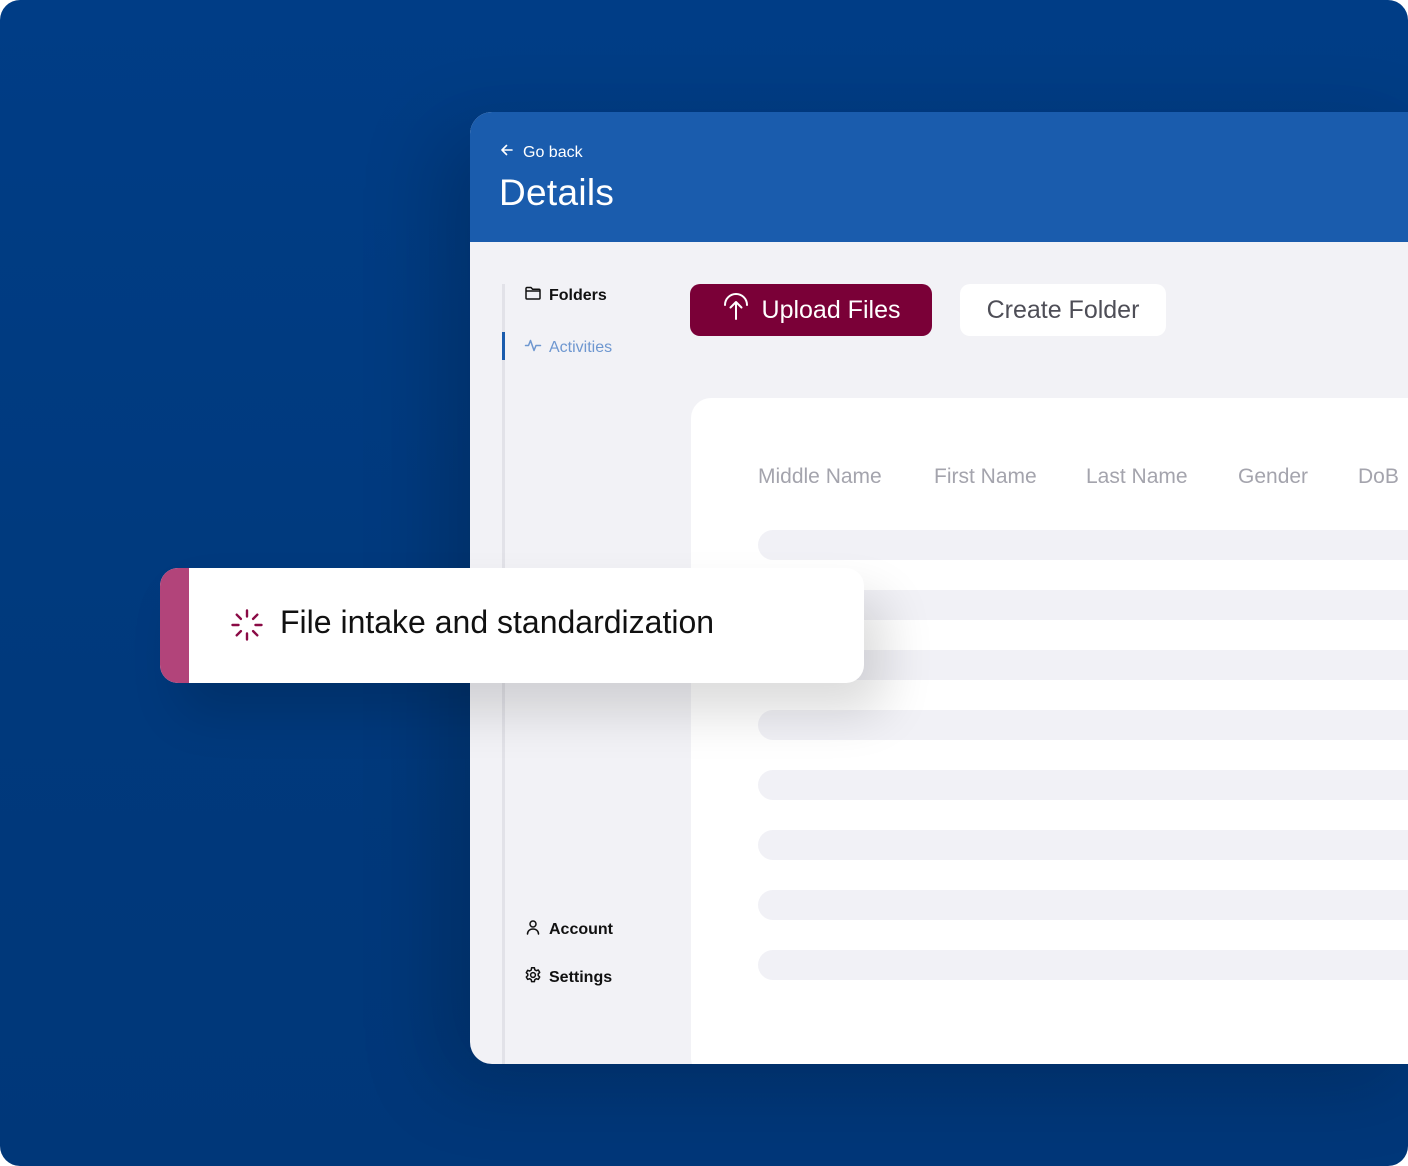  I want to click on go-back-link: Go back, so click(541, 152).